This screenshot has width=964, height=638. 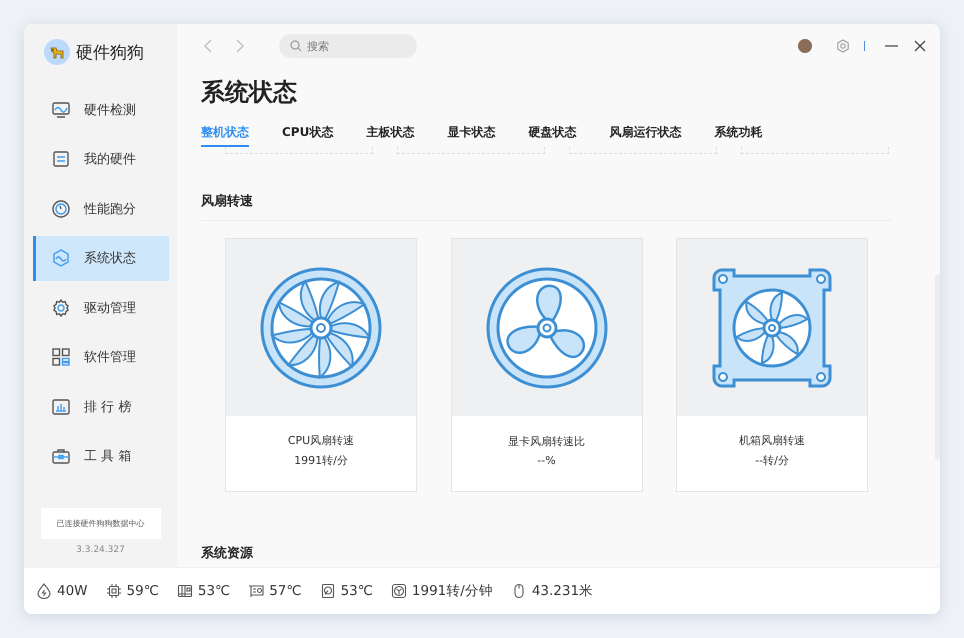 What do you see at coordinates (101, 456) in the screenshot?
I see `sidebar-item: 工 具 箱` at bounding box center [101, 456].